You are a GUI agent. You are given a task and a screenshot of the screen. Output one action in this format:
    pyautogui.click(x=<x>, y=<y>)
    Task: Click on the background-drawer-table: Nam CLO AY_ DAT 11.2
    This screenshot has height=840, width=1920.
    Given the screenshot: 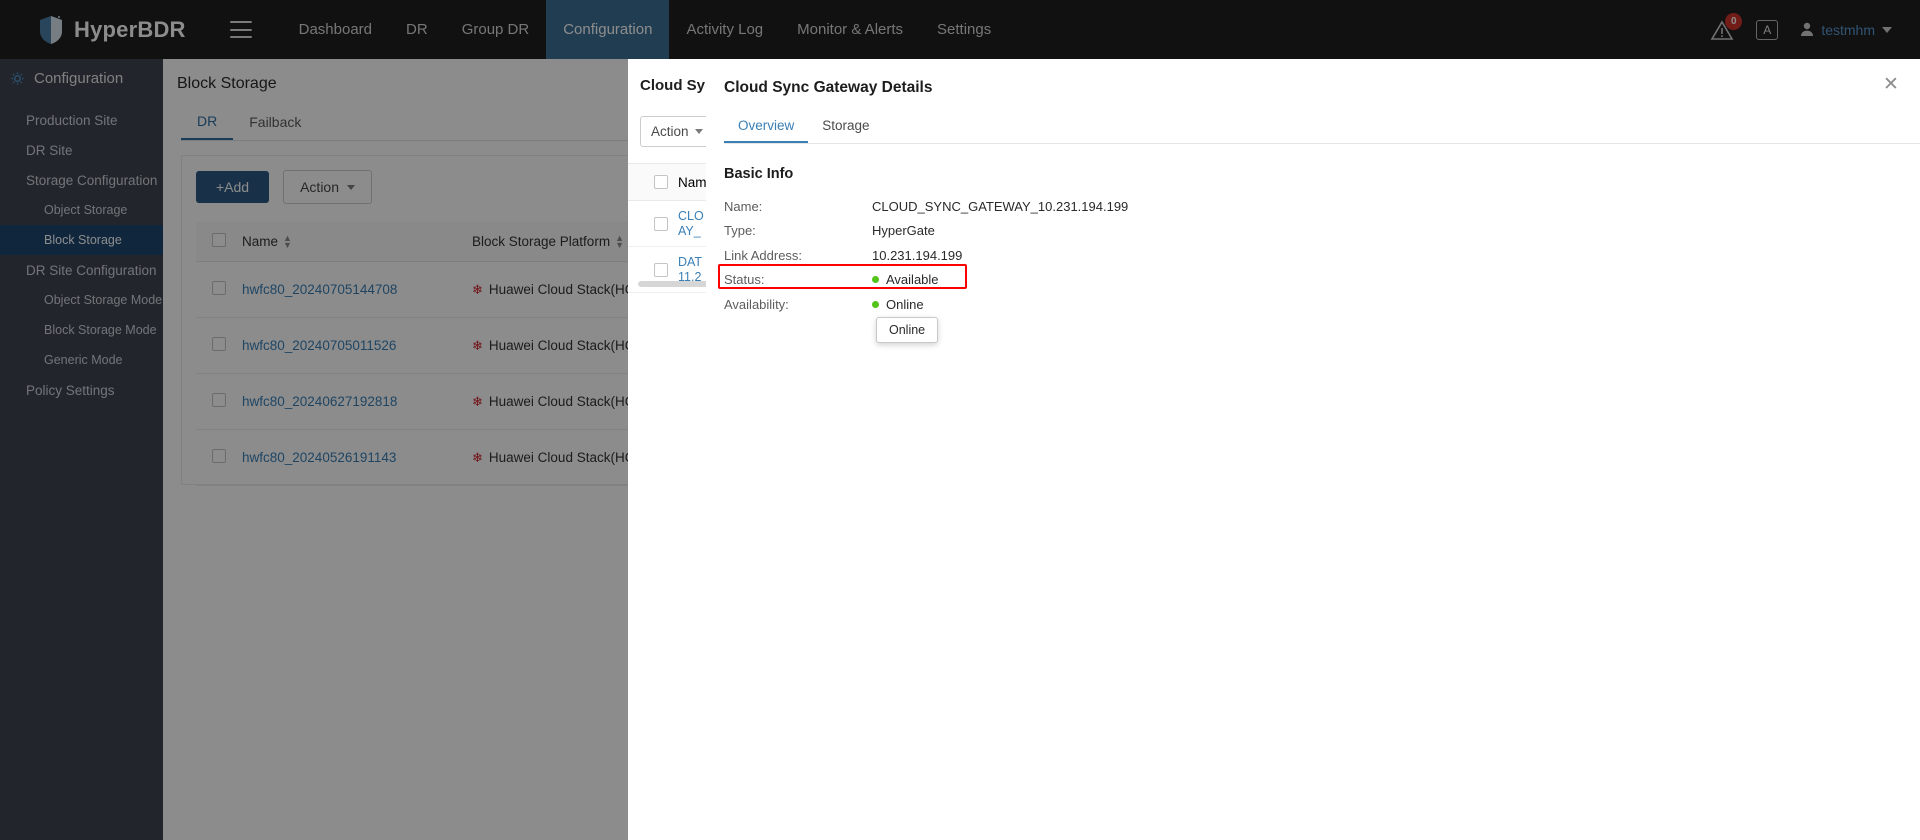 What is the action you would take?
    pyautogui.click(x=668, y=228)
    